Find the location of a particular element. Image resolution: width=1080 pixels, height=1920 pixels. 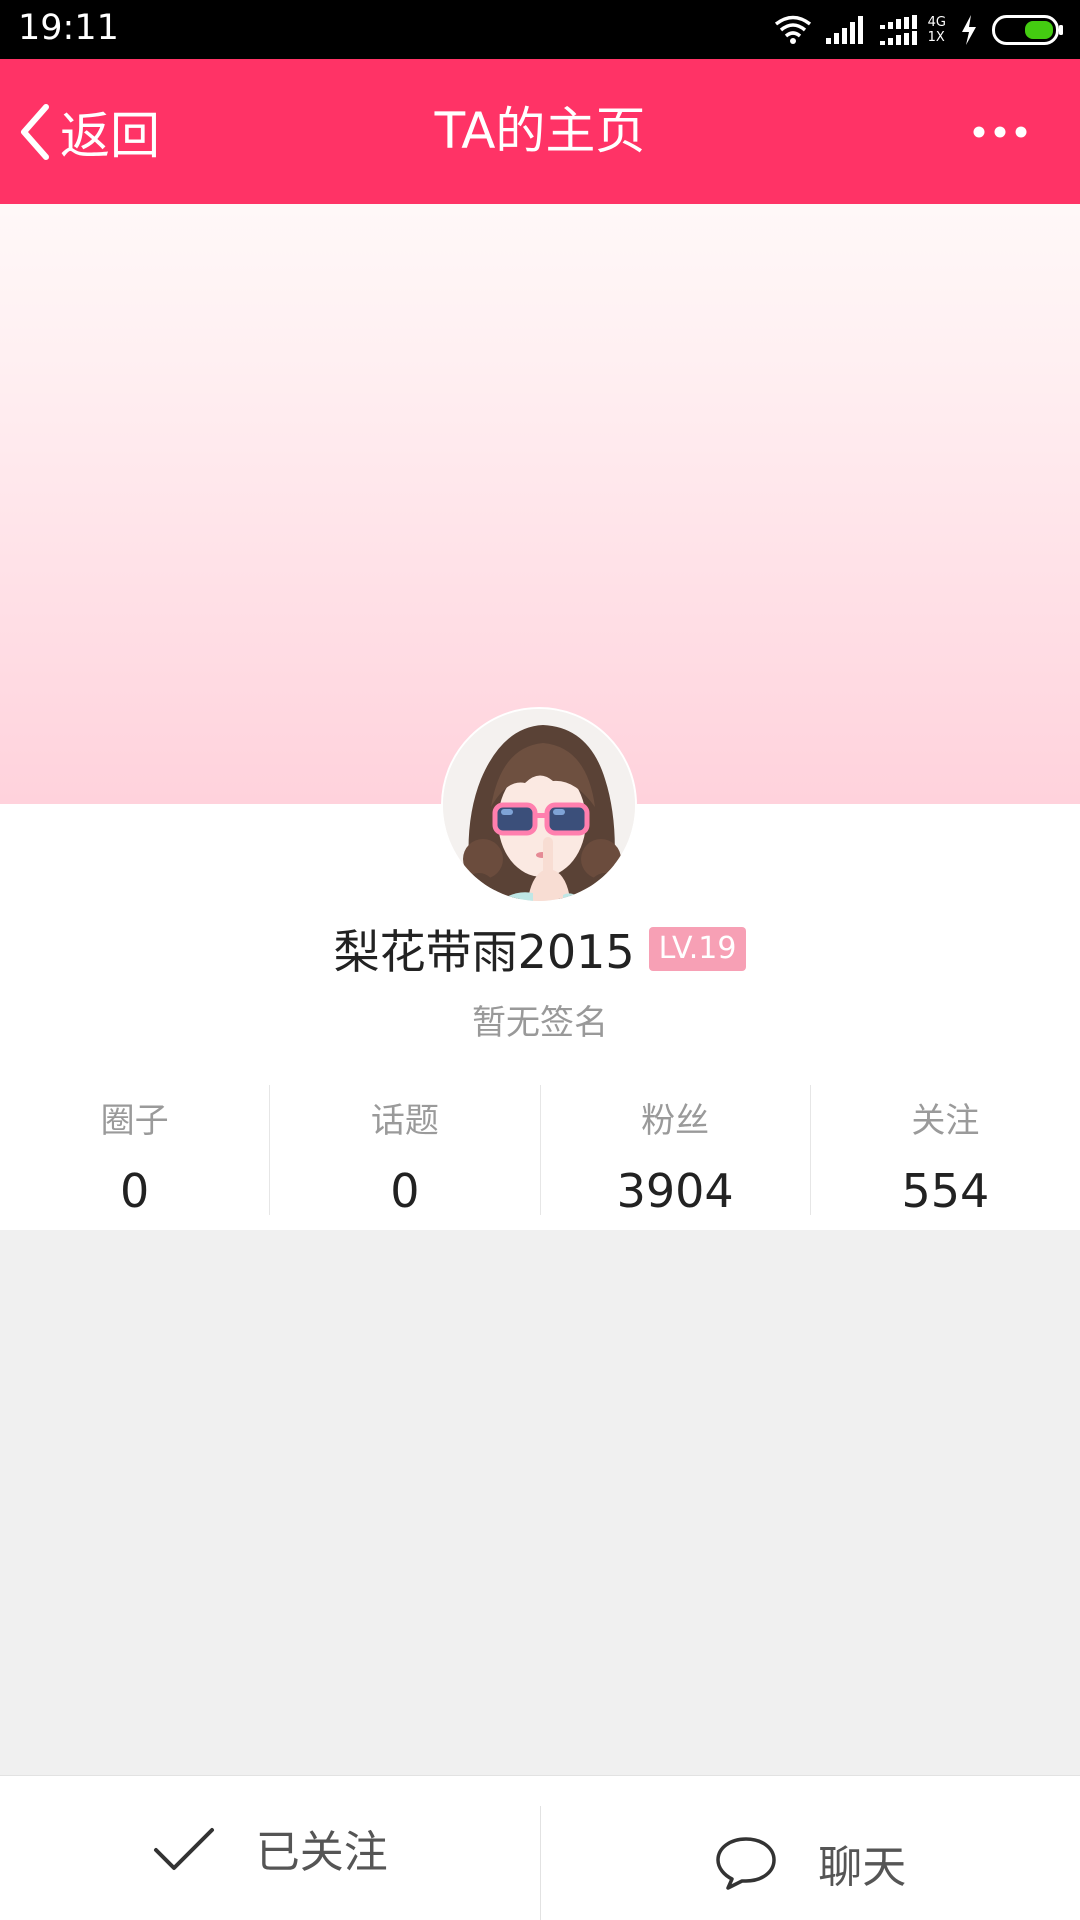

battery-icon is located at coordinates (1027, 30).